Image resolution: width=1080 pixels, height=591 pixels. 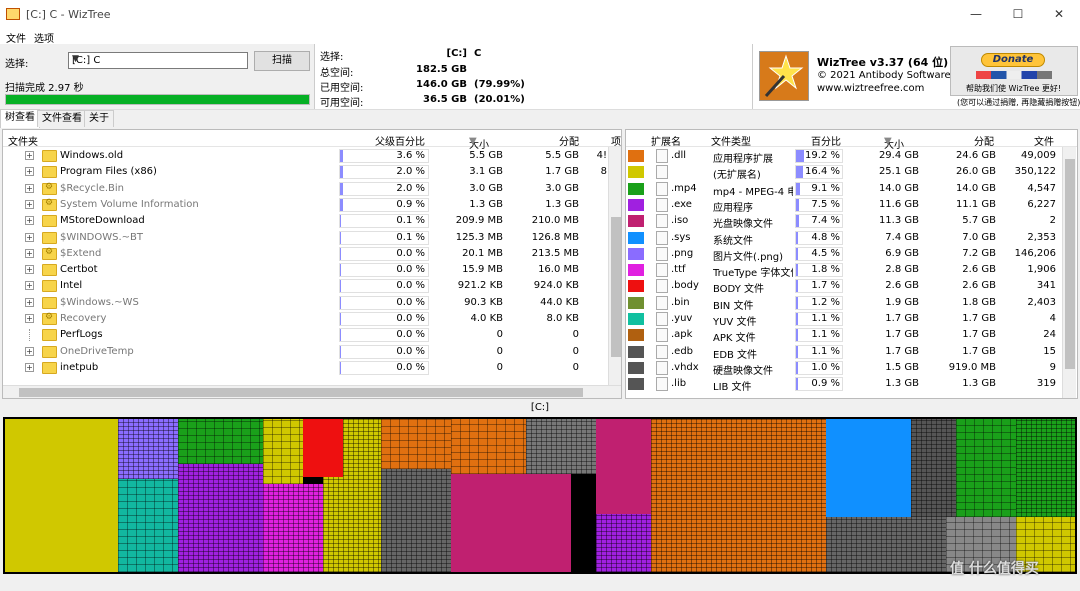 What do you see at coordinates (312, 238) in the screenshot?
I see `tree-row: + $WINDOWS.~BT 0.1 % 125.3 MB 126.8 MB` at bounding box center [312, 238].